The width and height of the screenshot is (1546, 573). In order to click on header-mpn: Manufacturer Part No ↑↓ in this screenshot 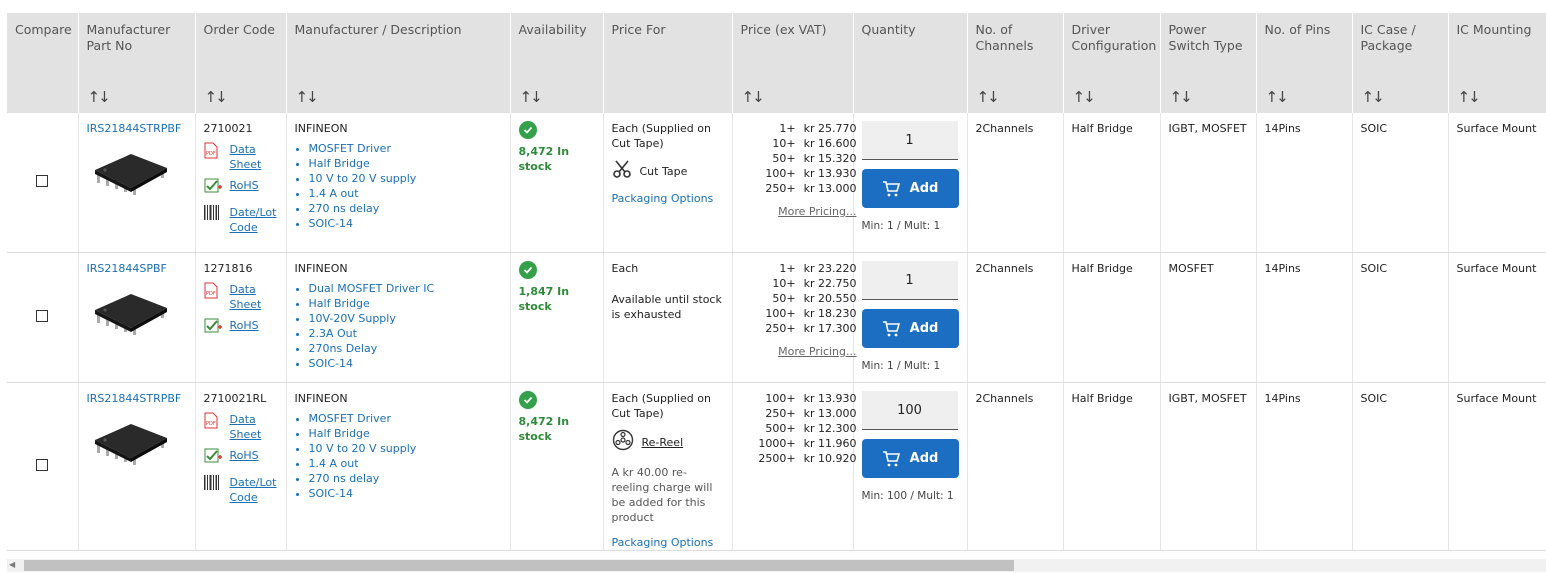, I will do `click(137, 63)`.